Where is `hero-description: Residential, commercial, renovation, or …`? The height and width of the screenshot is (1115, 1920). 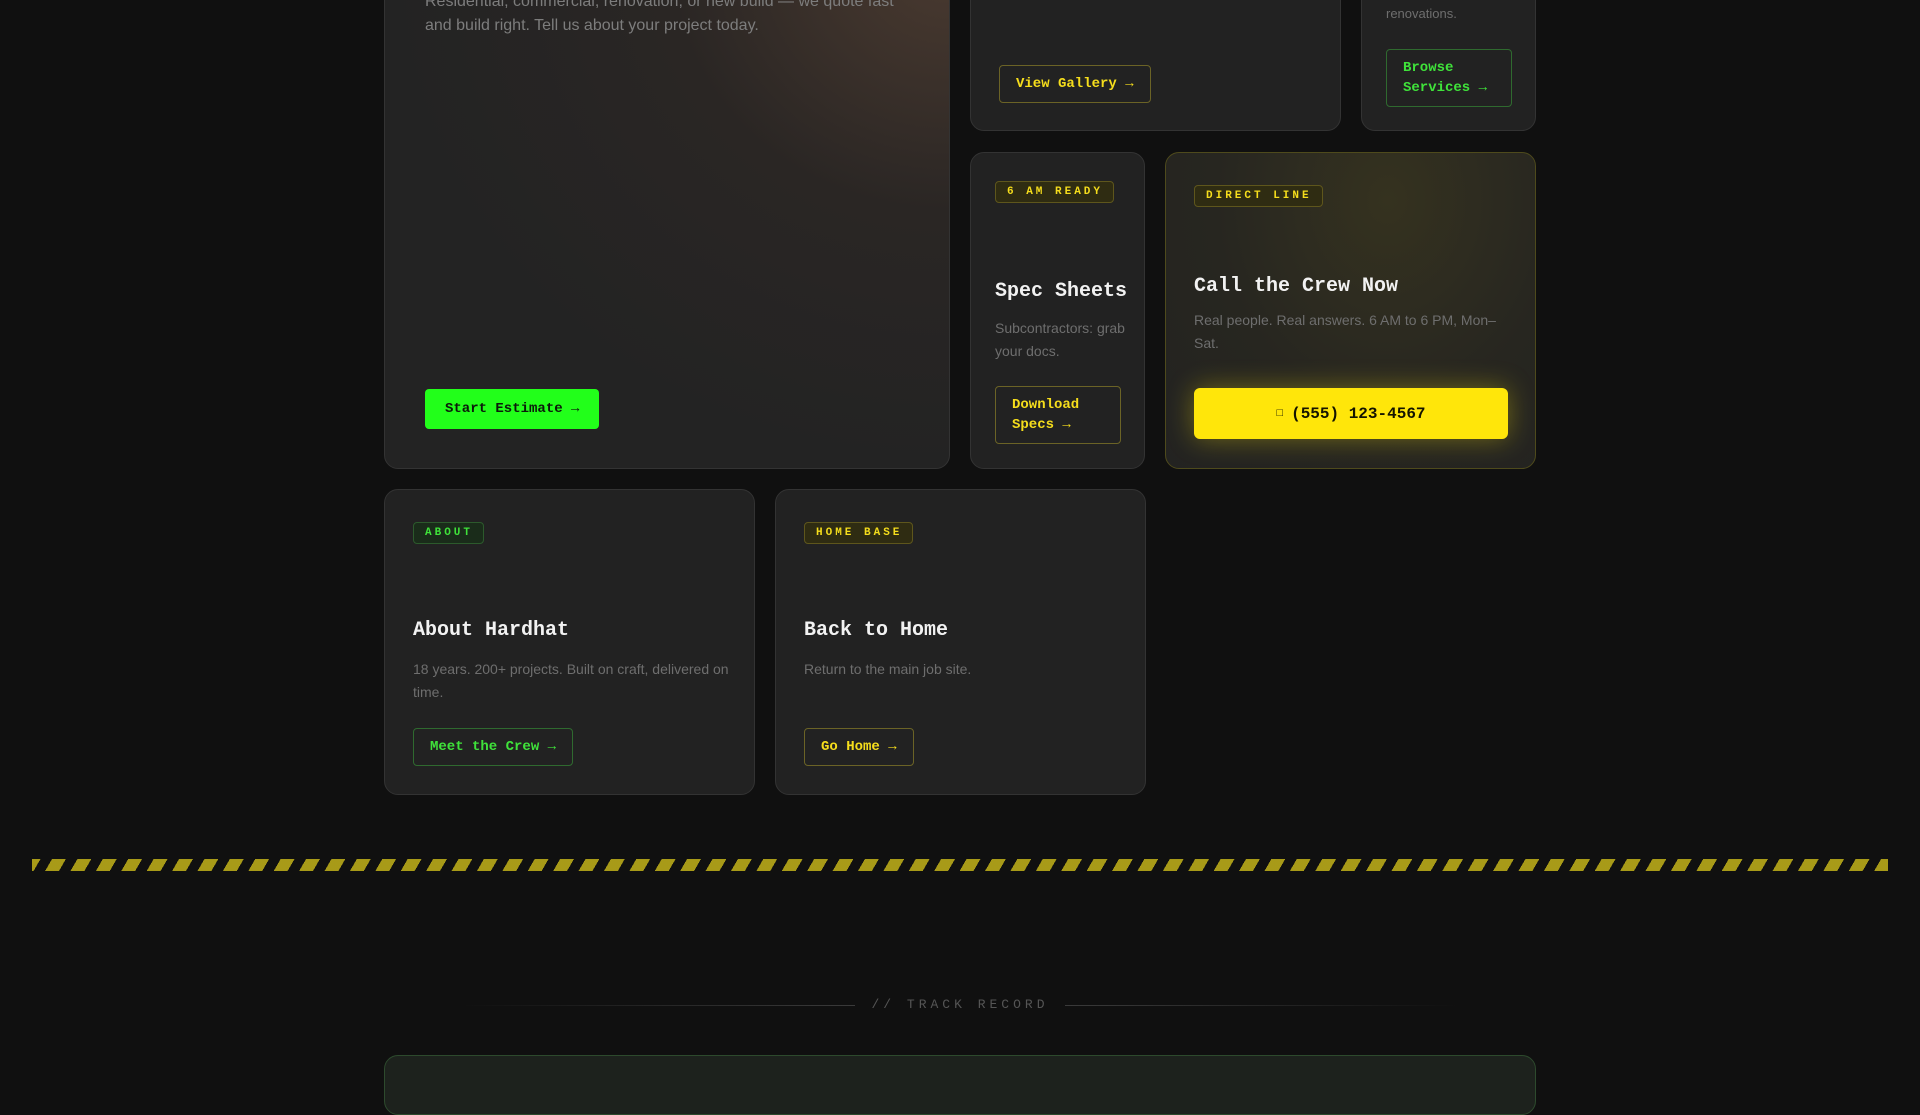
hero-description: Residential, commercial, renovation, or … is located at coordinates (659, 17).